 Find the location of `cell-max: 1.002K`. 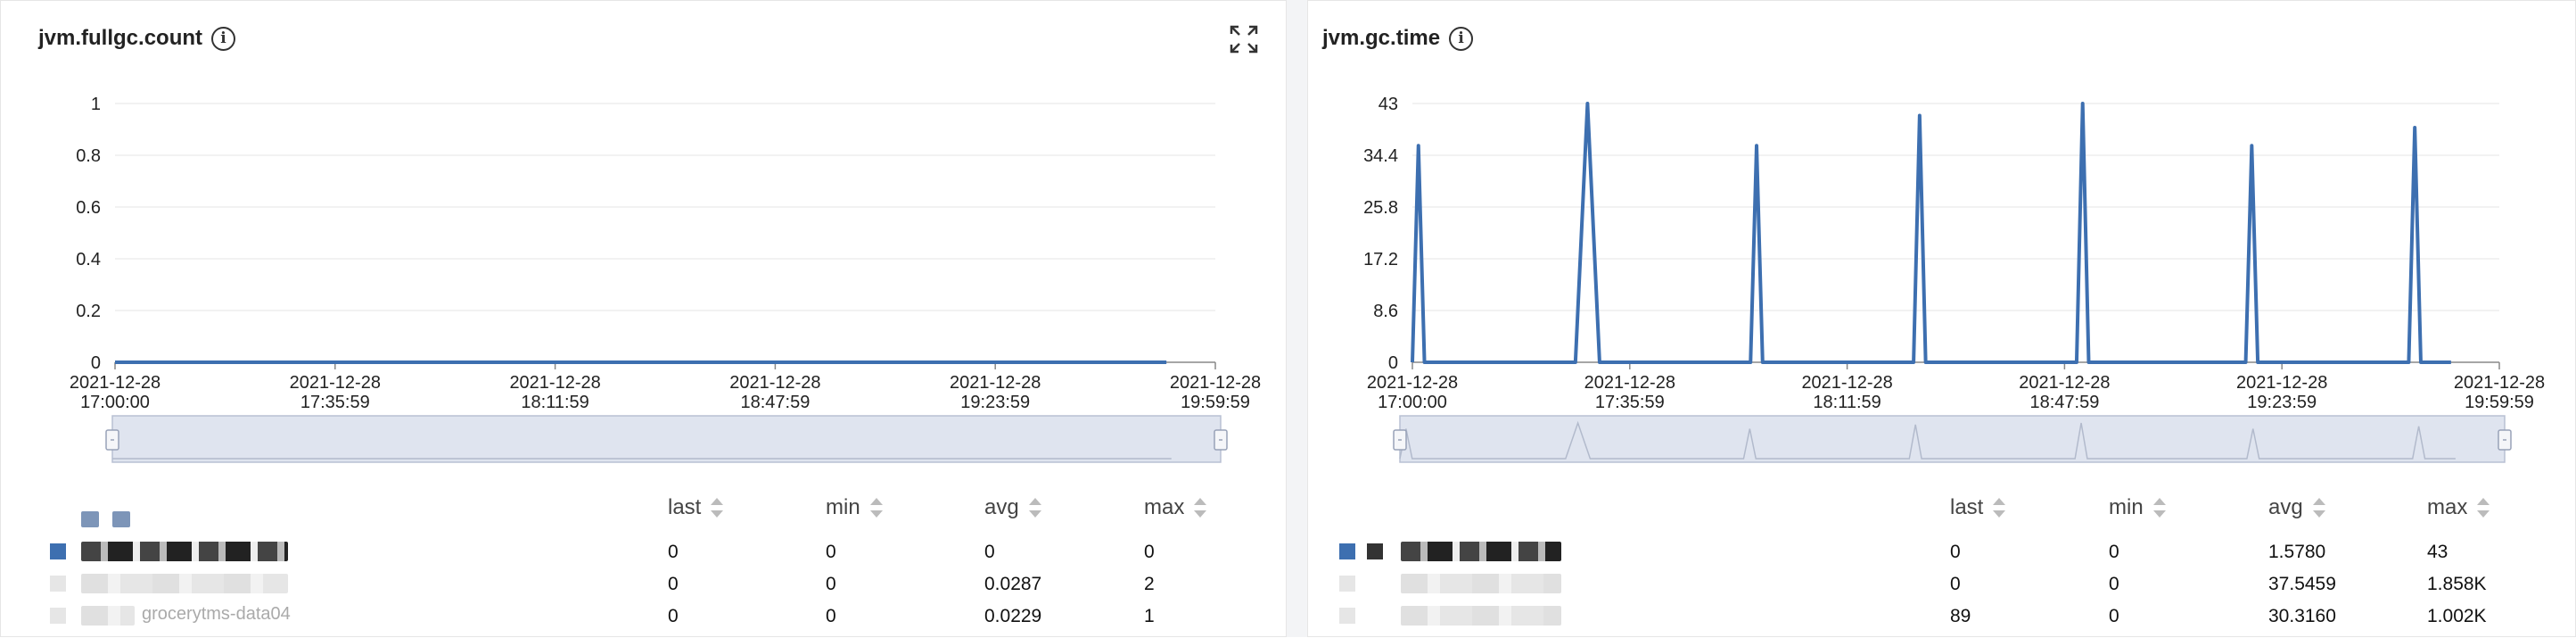

cell-max: 1.002K is located at coordinates (2457, 616).